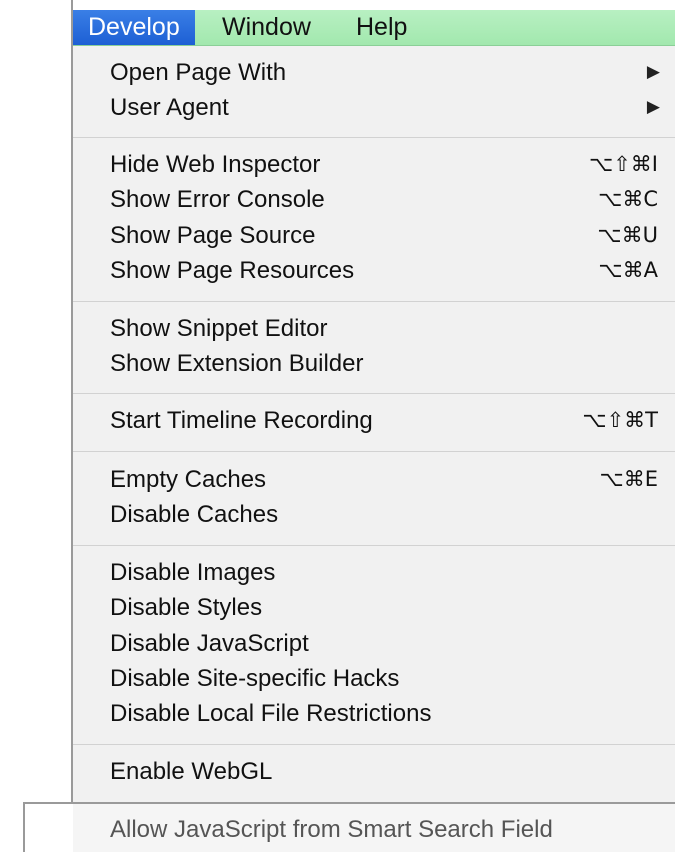 Image resolution: width=675 pixels, height=852 pixels. What do you see at coordinates (271, 713) in the screenshot?
I see `menu-item-label: Disable Local File Restrictions` at bounding box center [271, 713].